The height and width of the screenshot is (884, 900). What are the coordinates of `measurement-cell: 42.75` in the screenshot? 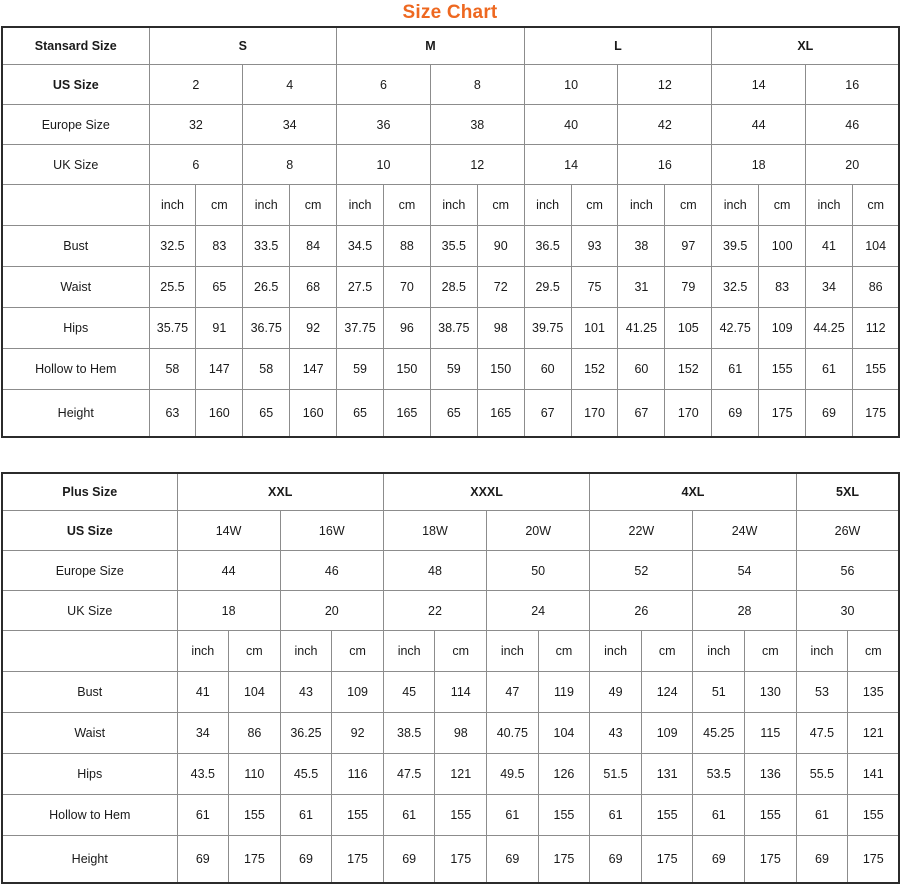 It's located at (735, 328).